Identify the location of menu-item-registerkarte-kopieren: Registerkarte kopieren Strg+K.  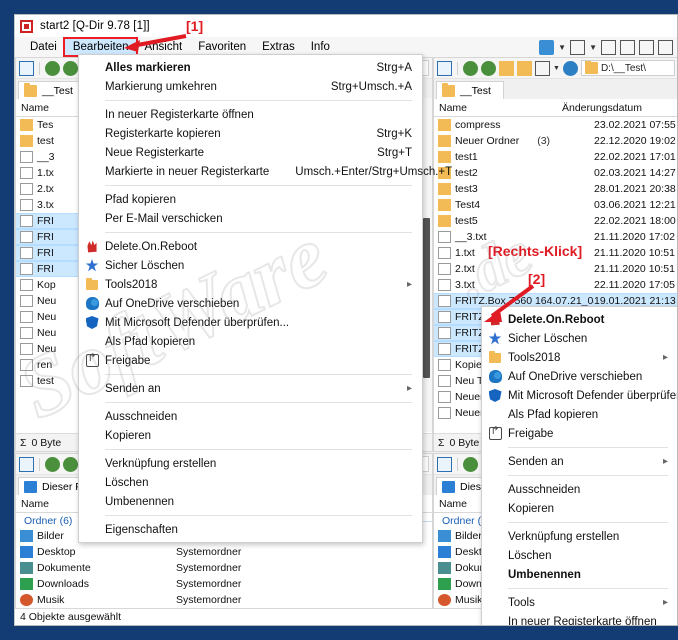
(250, 133).